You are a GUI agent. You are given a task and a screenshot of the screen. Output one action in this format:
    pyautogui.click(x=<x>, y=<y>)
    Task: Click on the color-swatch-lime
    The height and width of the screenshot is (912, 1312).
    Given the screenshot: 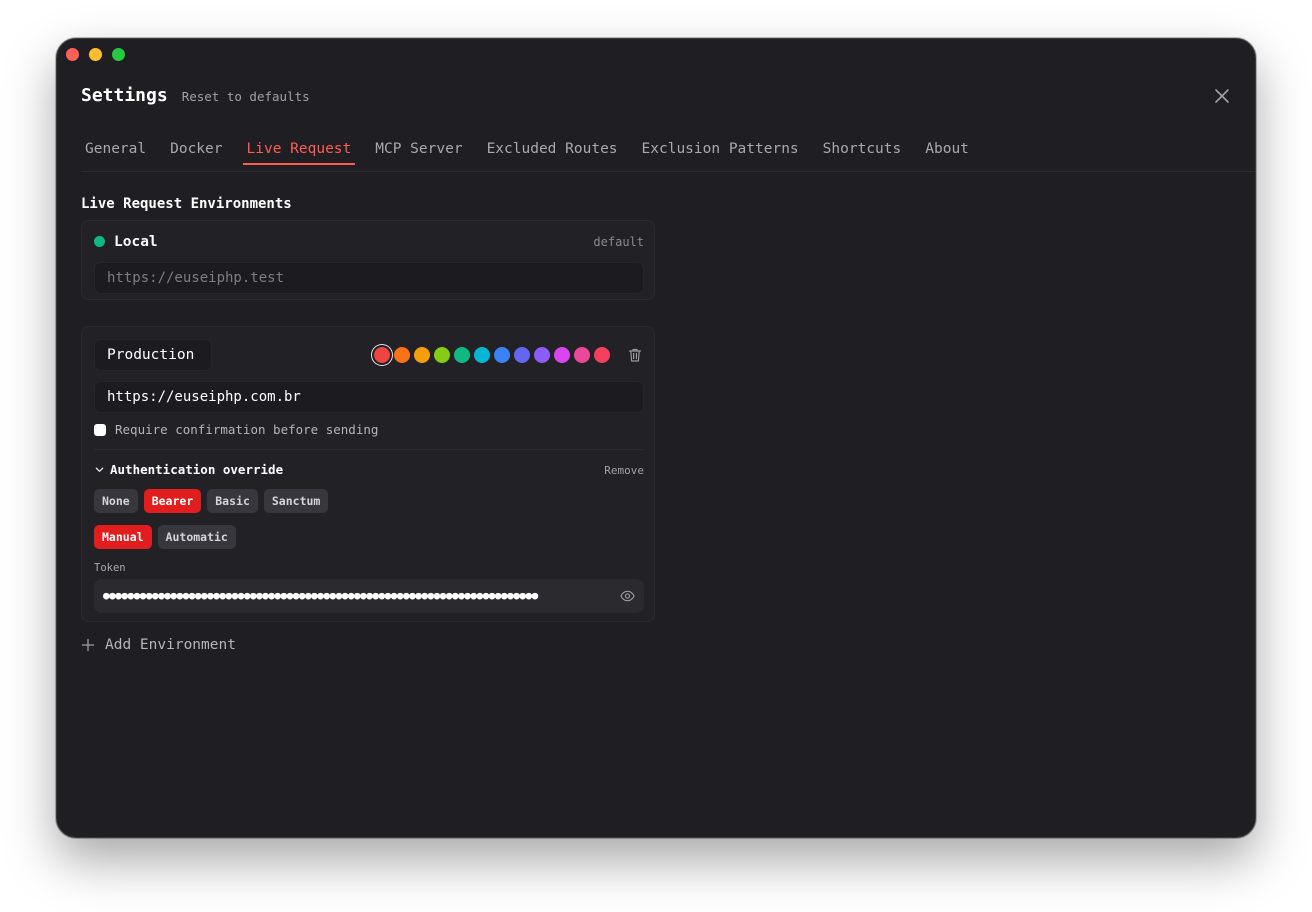 What is the action you would take?
    pyautogui.click(x=442, y=355)
    